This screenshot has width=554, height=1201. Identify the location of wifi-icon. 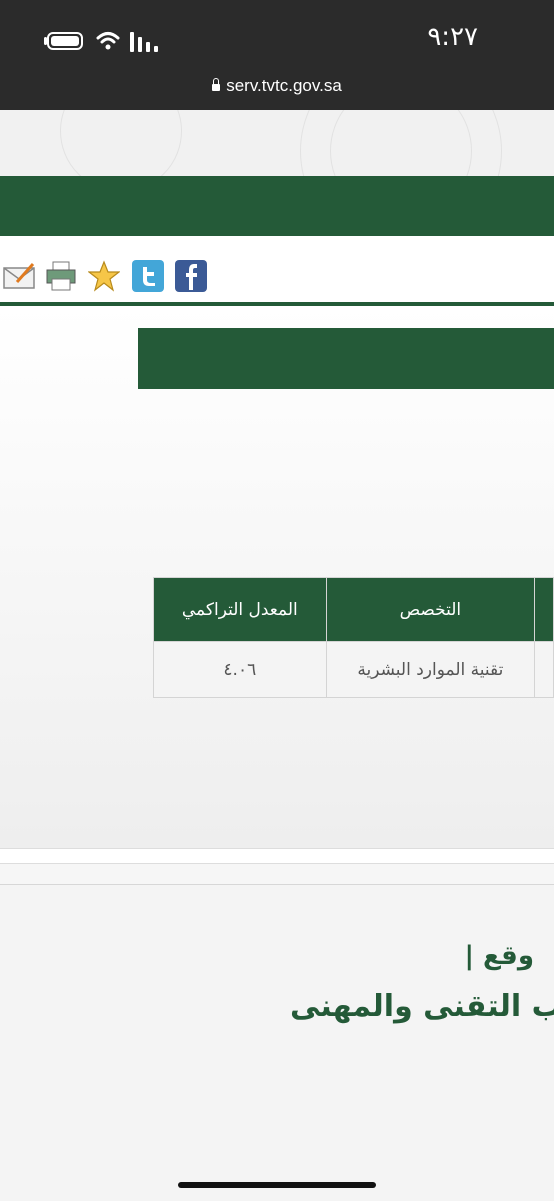
(108, 41).